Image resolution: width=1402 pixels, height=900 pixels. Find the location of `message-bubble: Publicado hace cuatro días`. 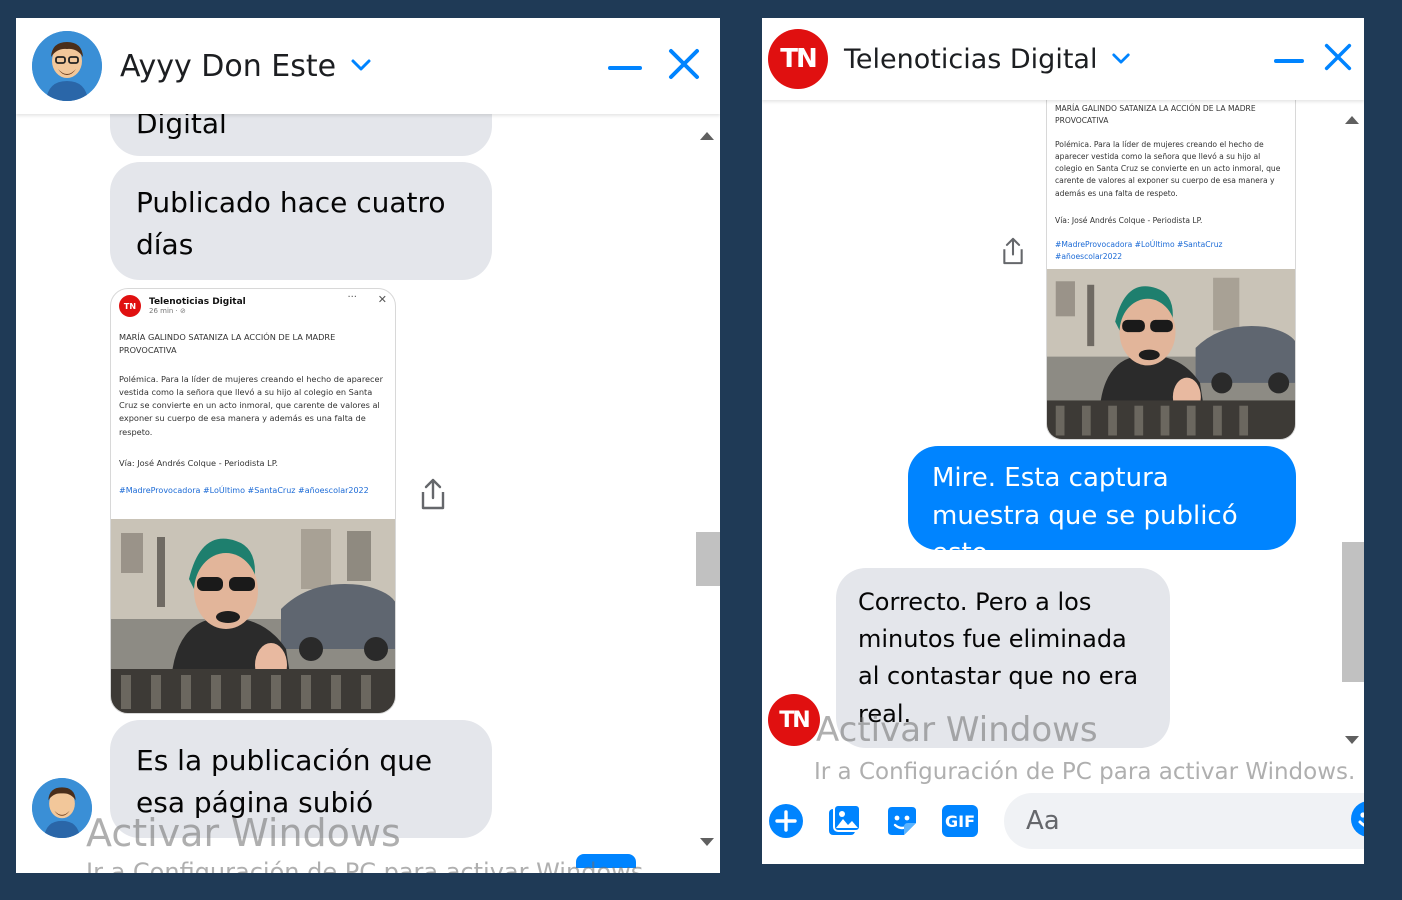

message-bubble: Publicado hace cuatro días is located at coordinates (301, 221).